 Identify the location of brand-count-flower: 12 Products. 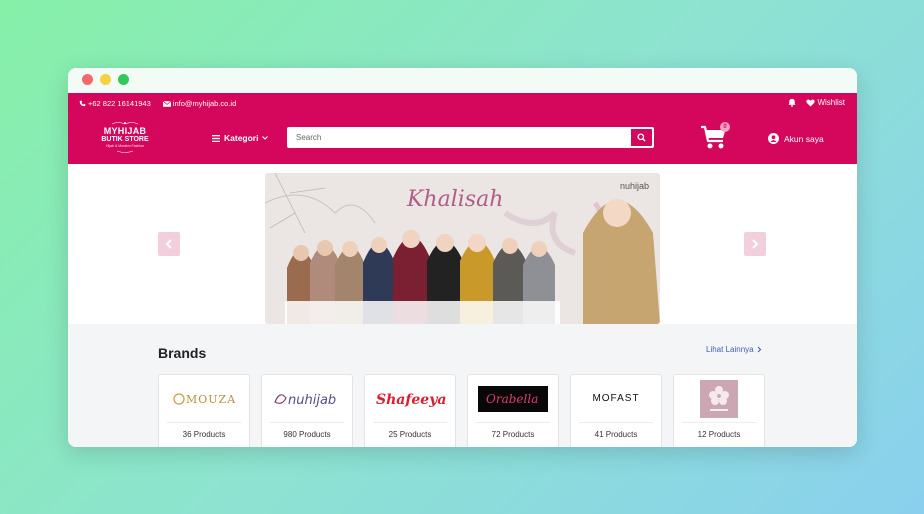
(719, 434).